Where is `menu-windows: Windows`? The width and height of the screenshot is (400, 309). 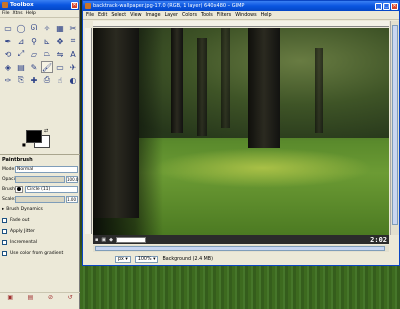 menu-windows: Windows is located at coordinates (245, 15).